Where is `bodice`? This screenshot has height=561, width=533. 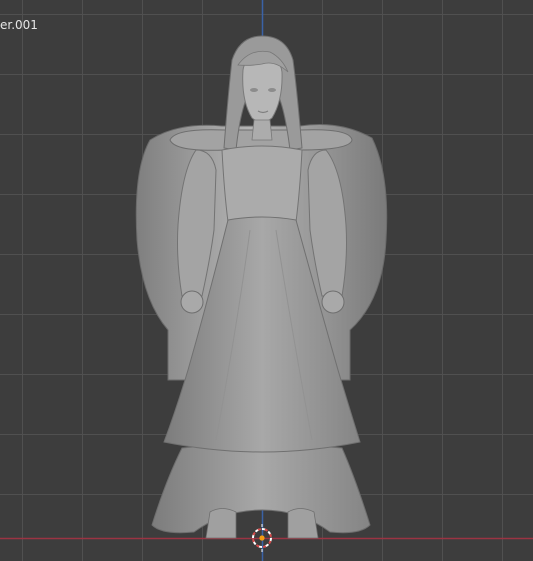 bodice is located at coordinates (262, 184).